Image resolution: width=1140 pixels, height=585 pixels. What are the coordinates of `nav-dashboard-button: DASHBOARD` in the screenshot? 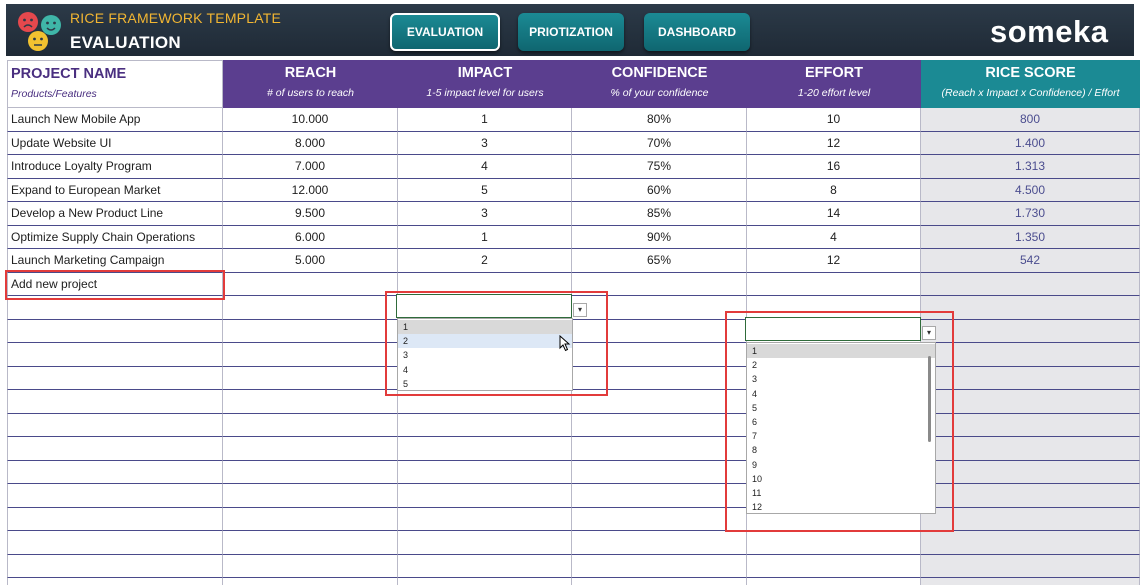 It's located at (697, 32).